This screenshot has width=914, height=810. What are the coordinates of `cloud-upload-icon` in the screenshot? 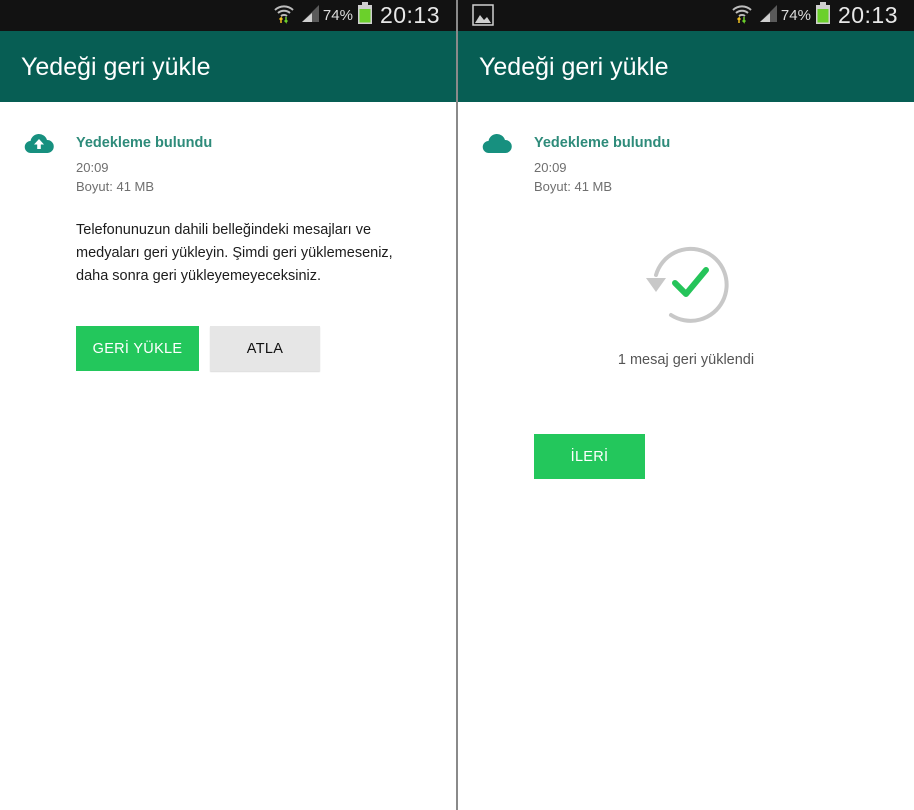 It's located at (39, 145).